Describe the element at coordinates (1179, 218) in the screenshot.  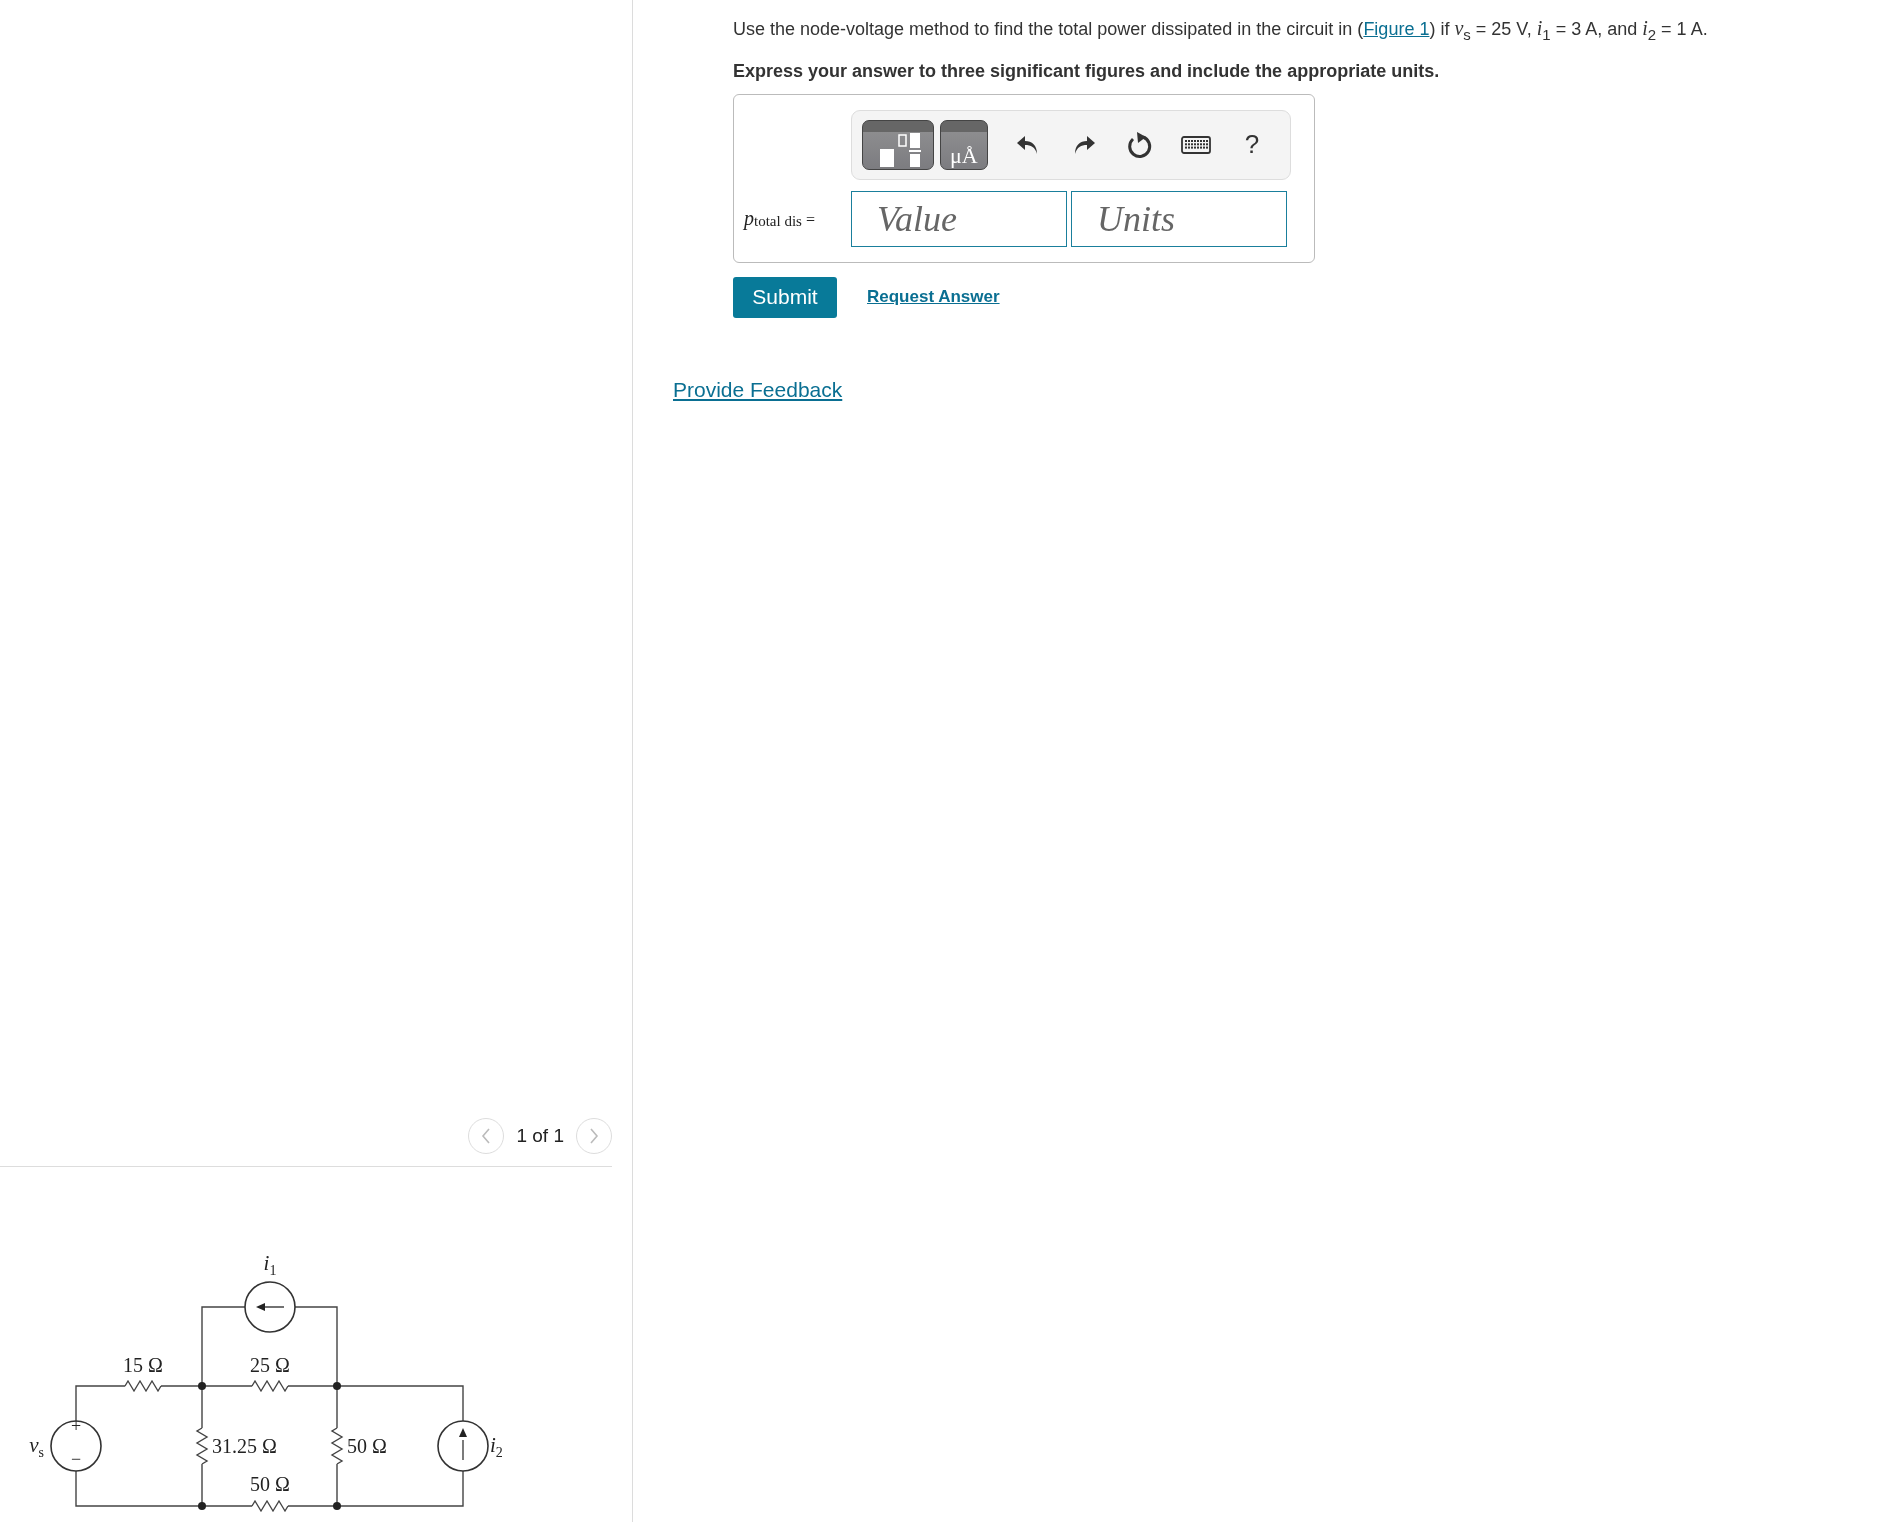
I see `units-field: Units` at that location.